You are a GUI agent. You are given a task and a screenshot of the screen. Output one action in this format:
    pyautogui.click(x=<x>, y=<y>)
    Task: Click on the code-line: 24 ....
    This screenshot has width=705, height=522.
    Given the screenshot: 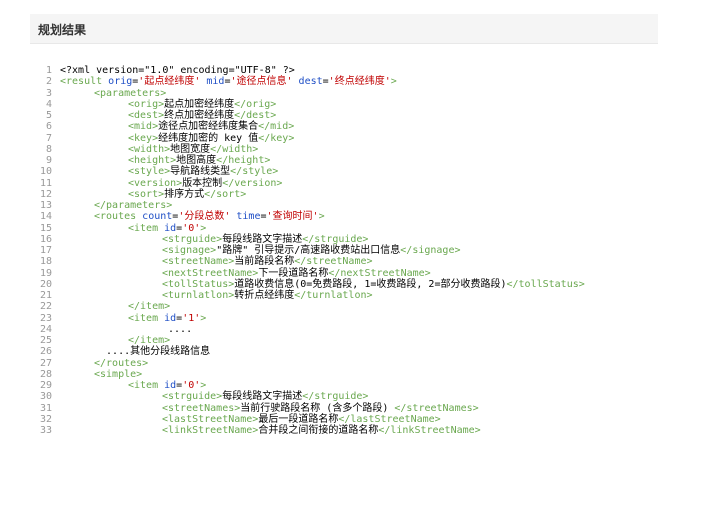 What is the action you would take?
    pyautogui.click(x=332, y=329)
    